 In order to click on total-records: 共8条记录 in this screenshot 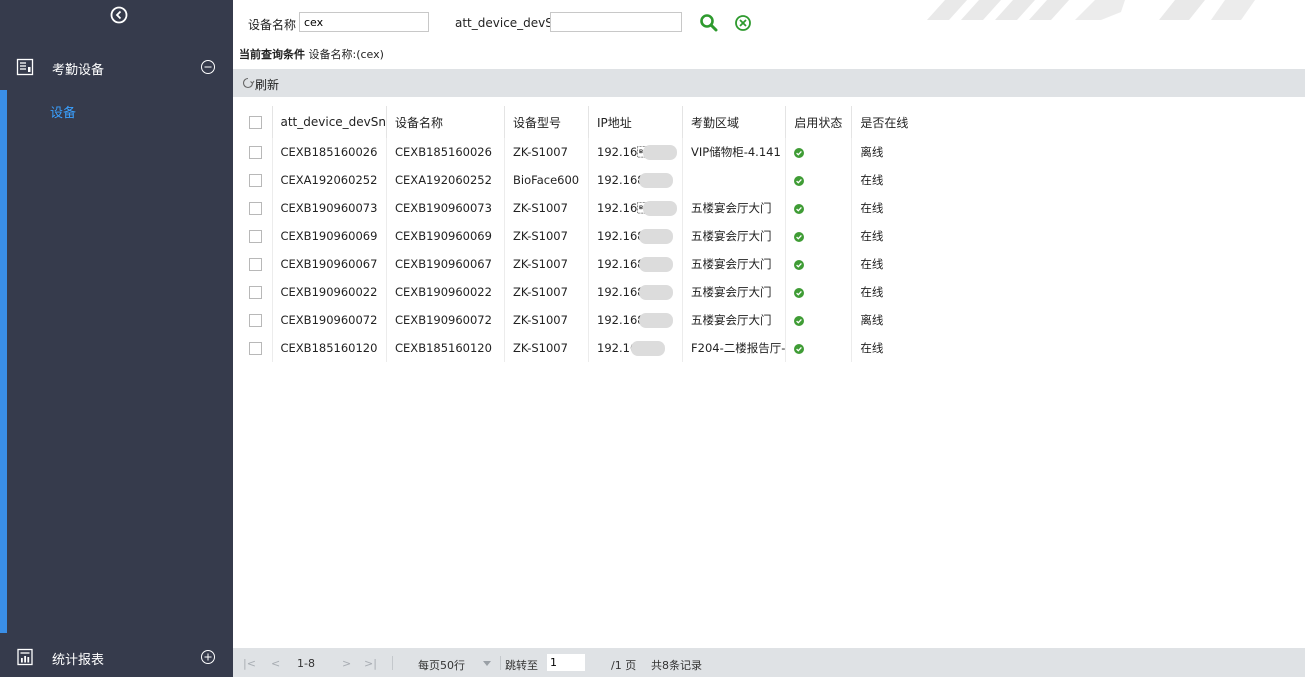, I will do `click(676, 665)`.